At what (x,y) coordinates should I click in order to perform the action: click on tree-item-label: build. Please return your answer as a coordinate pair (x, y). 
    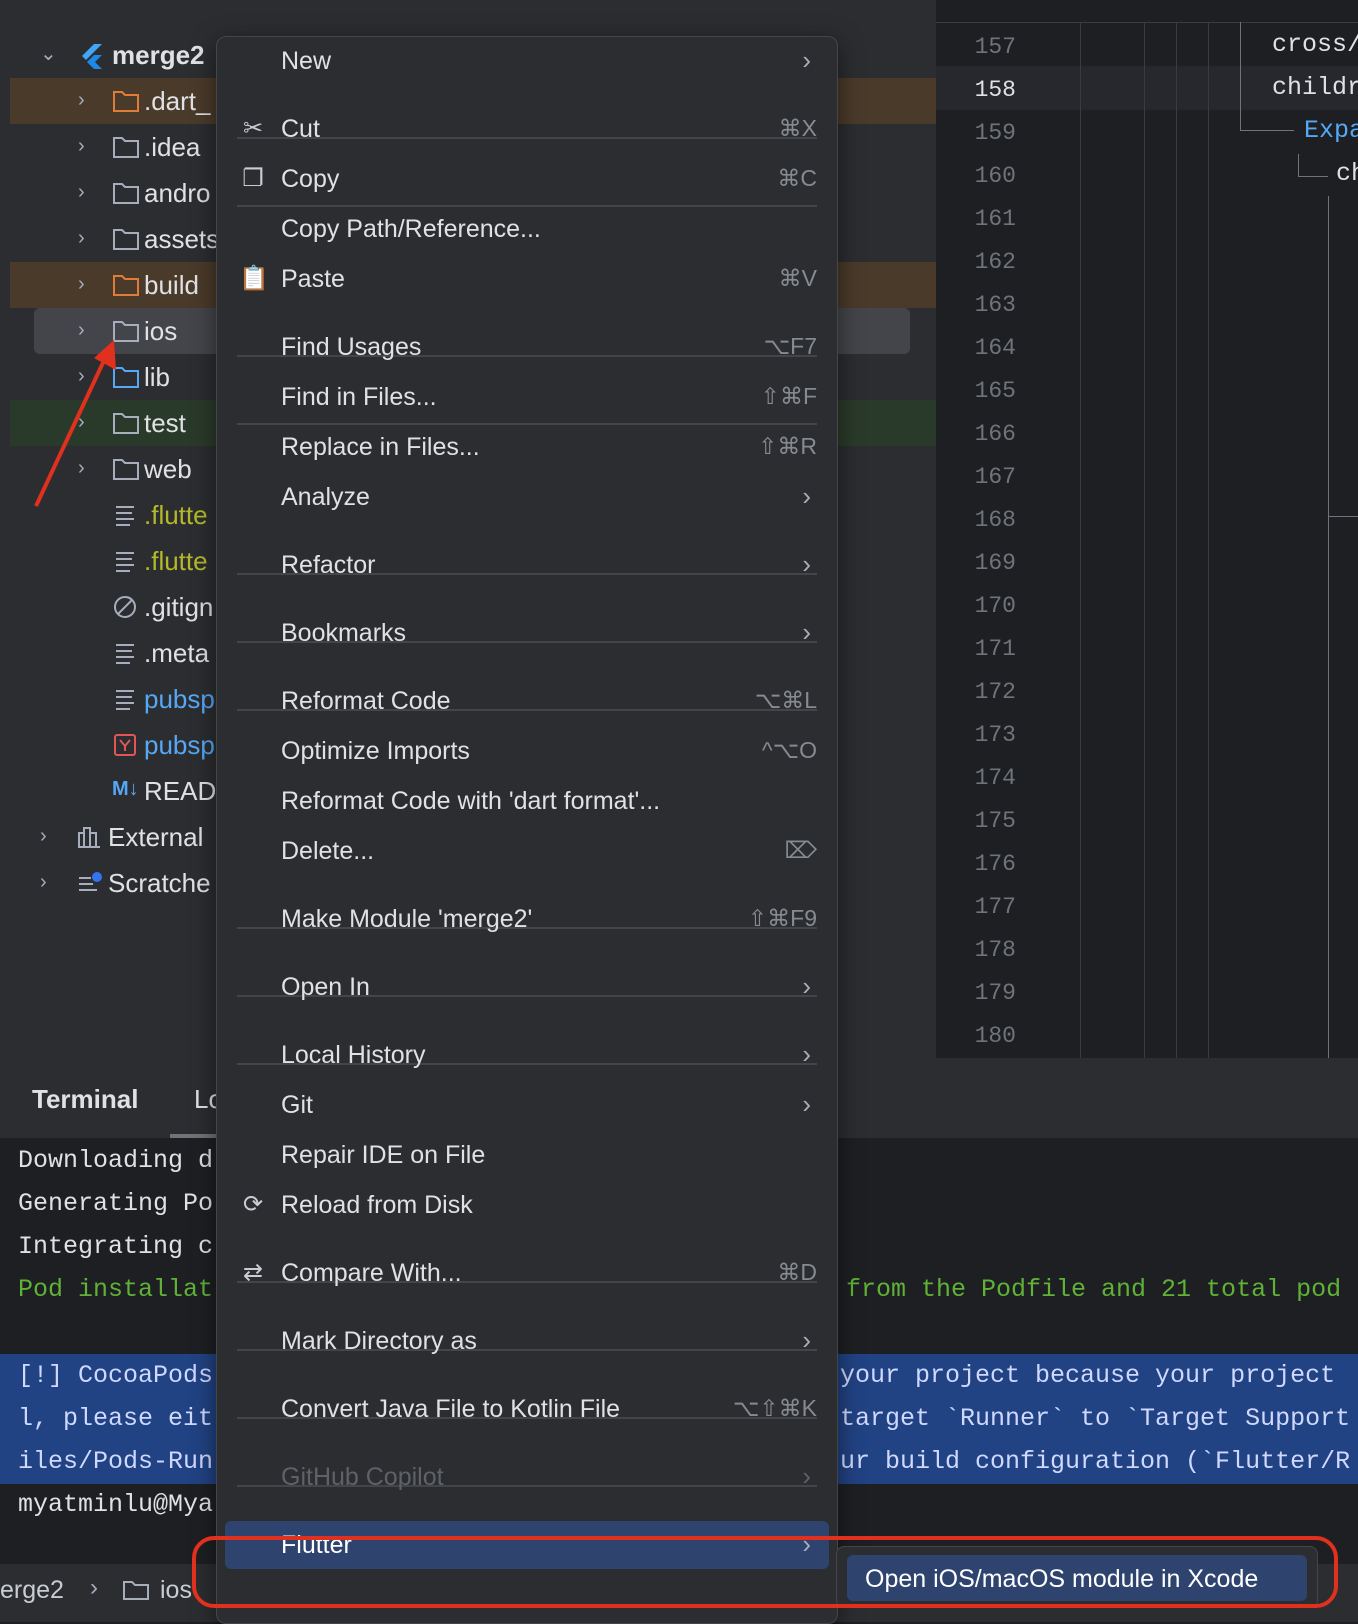
    Looking at the image, I should click on (171, 285).